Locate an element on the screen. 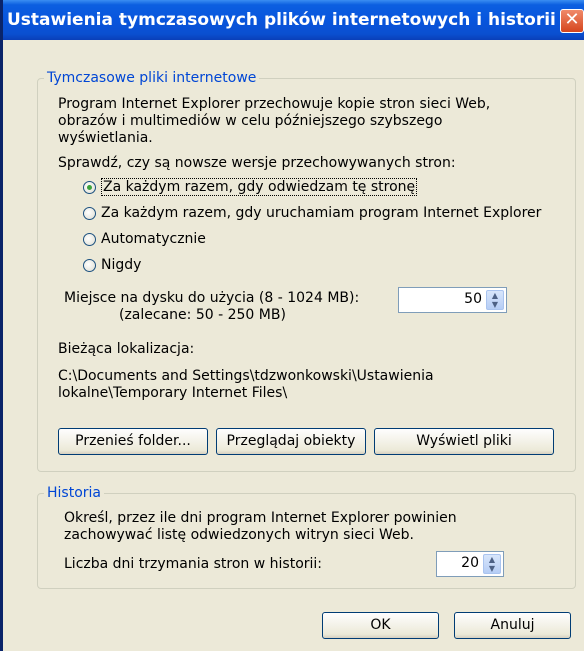  disk-space-hint: (zalecane: 50 - 250 MB) is located at coordinates (202, 315).